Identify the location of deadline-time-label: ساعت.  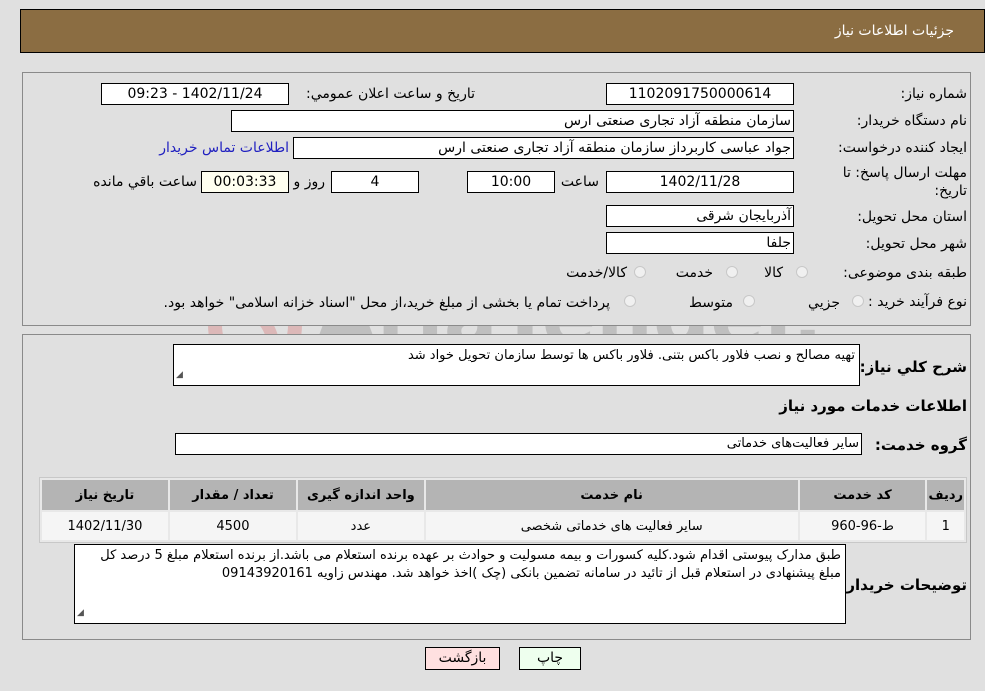
(579, 182).